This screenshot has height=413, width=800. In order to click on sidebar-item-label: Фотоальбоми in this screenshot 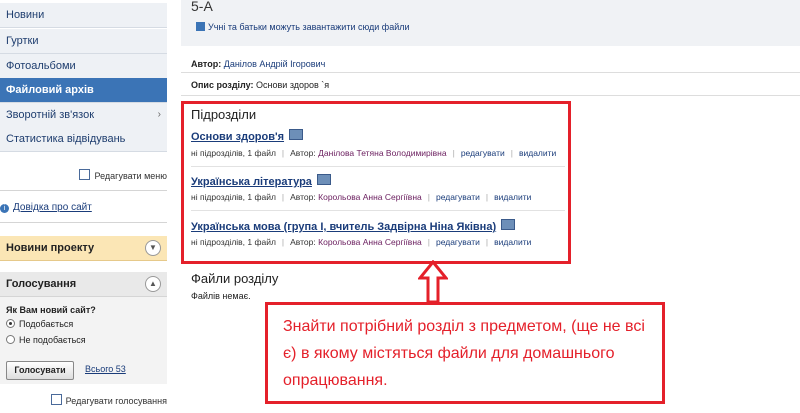, I will do `click(41, 66)`.